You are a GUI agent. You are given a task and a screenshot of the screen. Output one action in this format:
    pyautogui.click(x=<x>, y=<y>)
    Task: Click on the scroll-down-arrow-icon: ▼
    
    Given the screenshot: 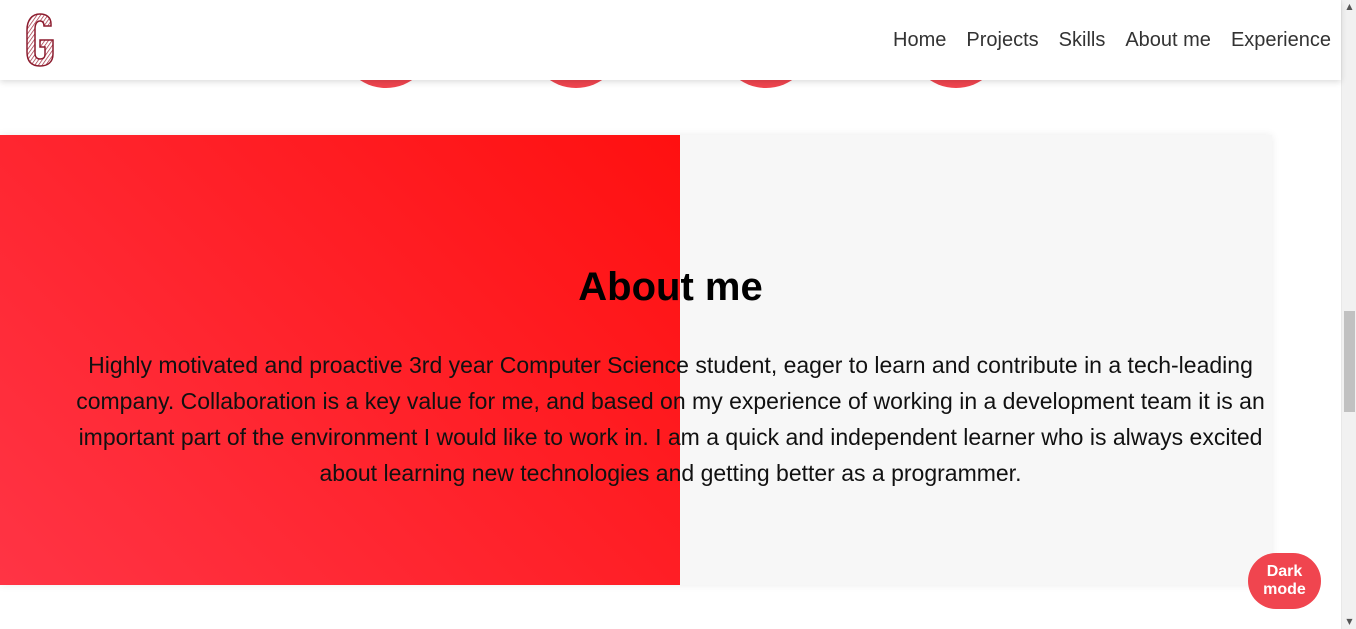 What is the action you would take?
    pyautogui.click(x=1349, y=622)
    